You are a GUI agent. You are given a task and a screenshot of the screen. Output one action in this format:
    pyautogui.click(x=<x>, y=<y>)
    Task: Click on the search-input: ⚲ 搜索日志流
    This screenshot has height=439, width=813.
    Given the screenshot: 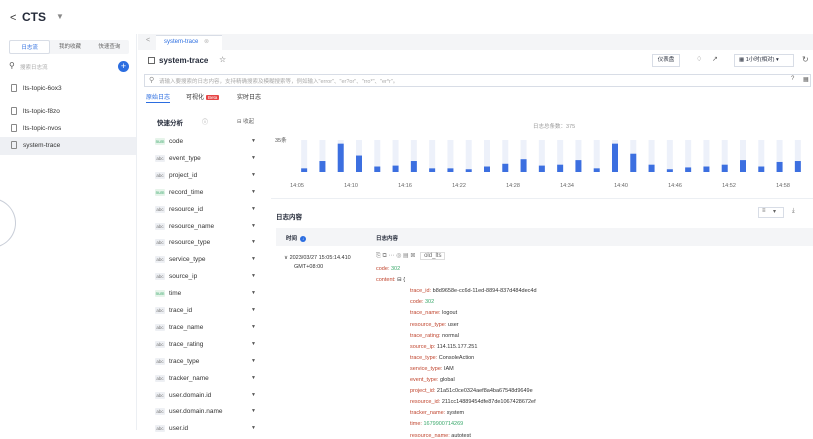 What is the action you would take?
    pyautogui.click(x=61, y=67)
    